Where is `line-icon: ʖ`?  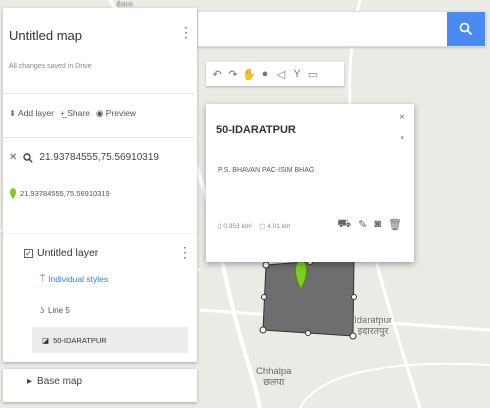
line-icon: ʖ is located at coordinates (42, 310).